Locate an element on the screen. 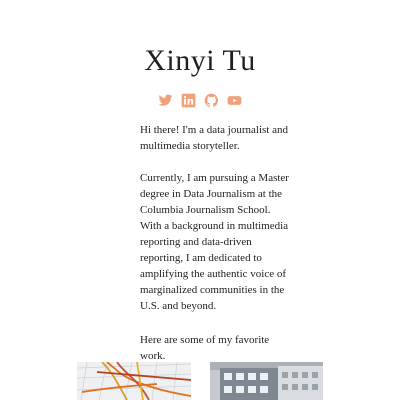 The image size is (400, 400). map-thumbnail is located at coordinates (134, 381).